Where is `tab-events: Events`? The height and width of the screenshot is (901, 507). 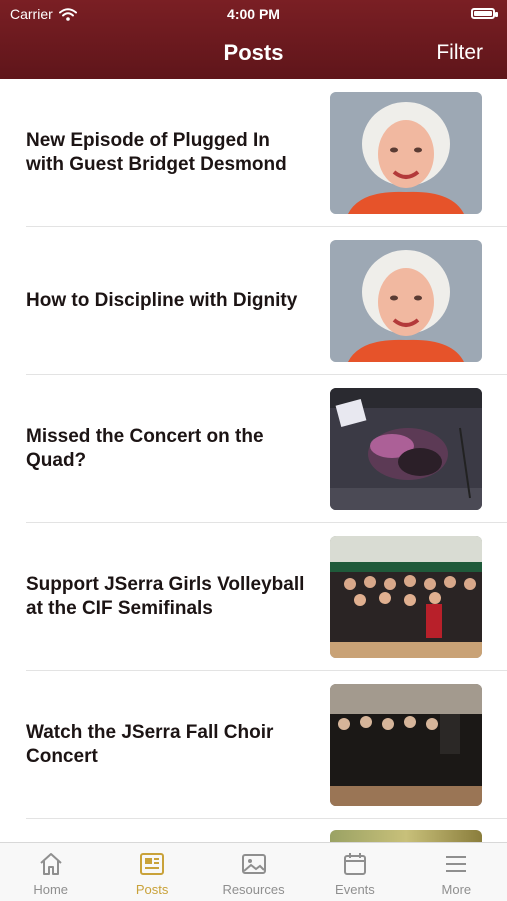
tab-events: Events is located at coordinates (354, 872).